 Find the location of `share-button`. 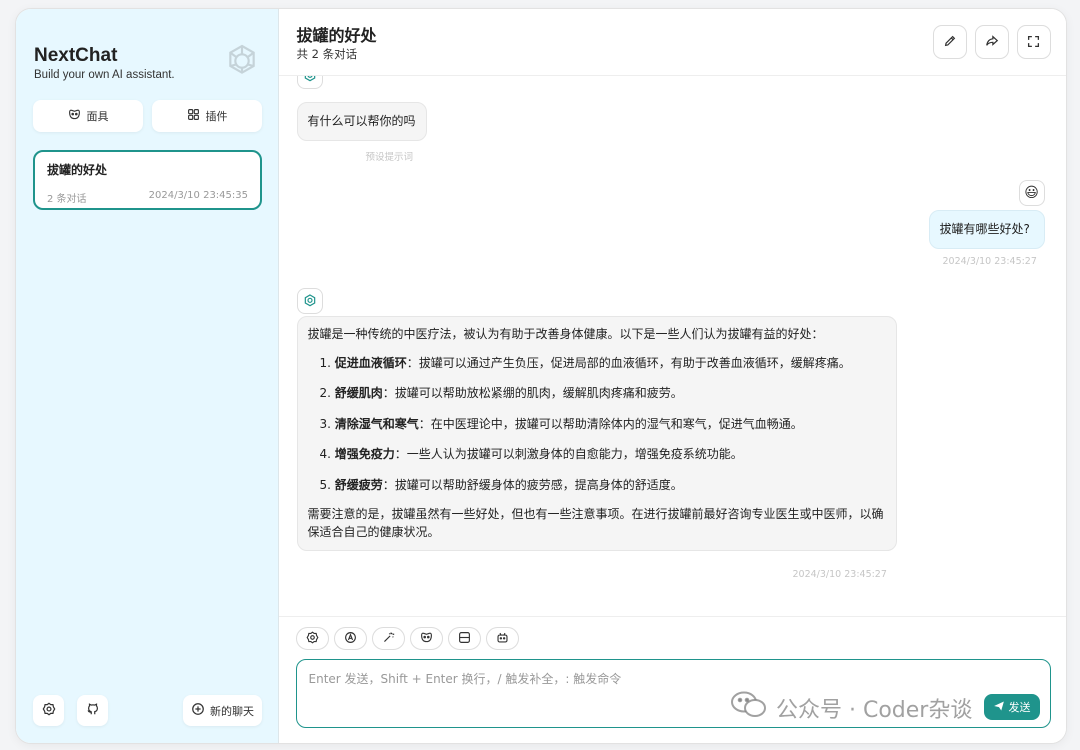

share-button is located at coordinates (991, 42).